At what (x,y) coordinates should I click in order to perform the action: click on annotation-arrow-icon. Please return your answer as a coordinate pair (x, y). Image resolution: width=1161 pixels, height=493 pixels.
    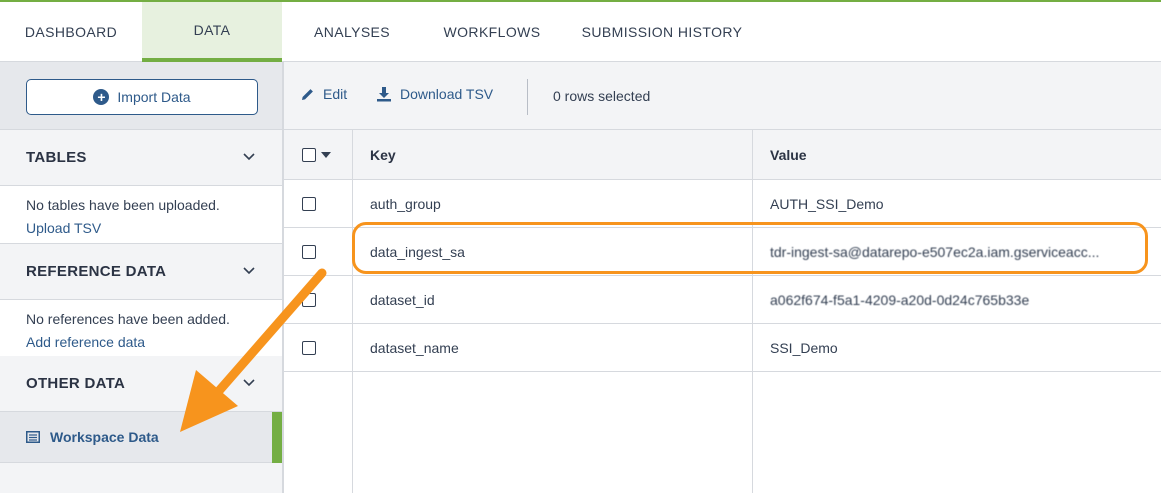
    Looking at the image, I should click on (253, 350).